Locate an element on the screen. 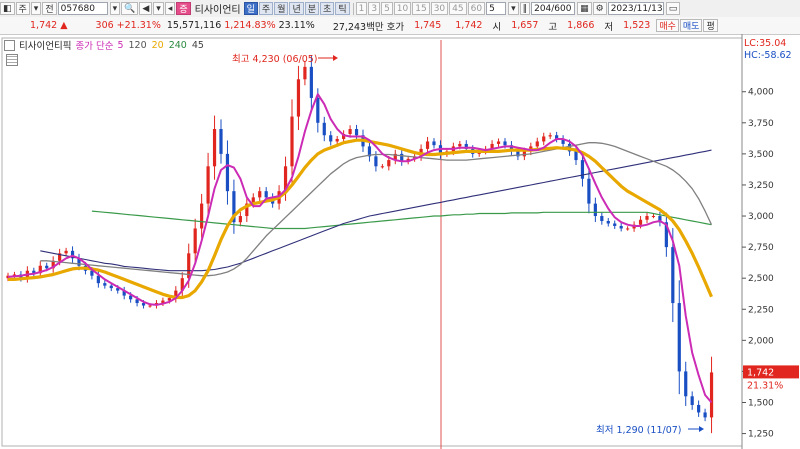  stock-name: 티사이언티 is located at coordinates (218, 8).